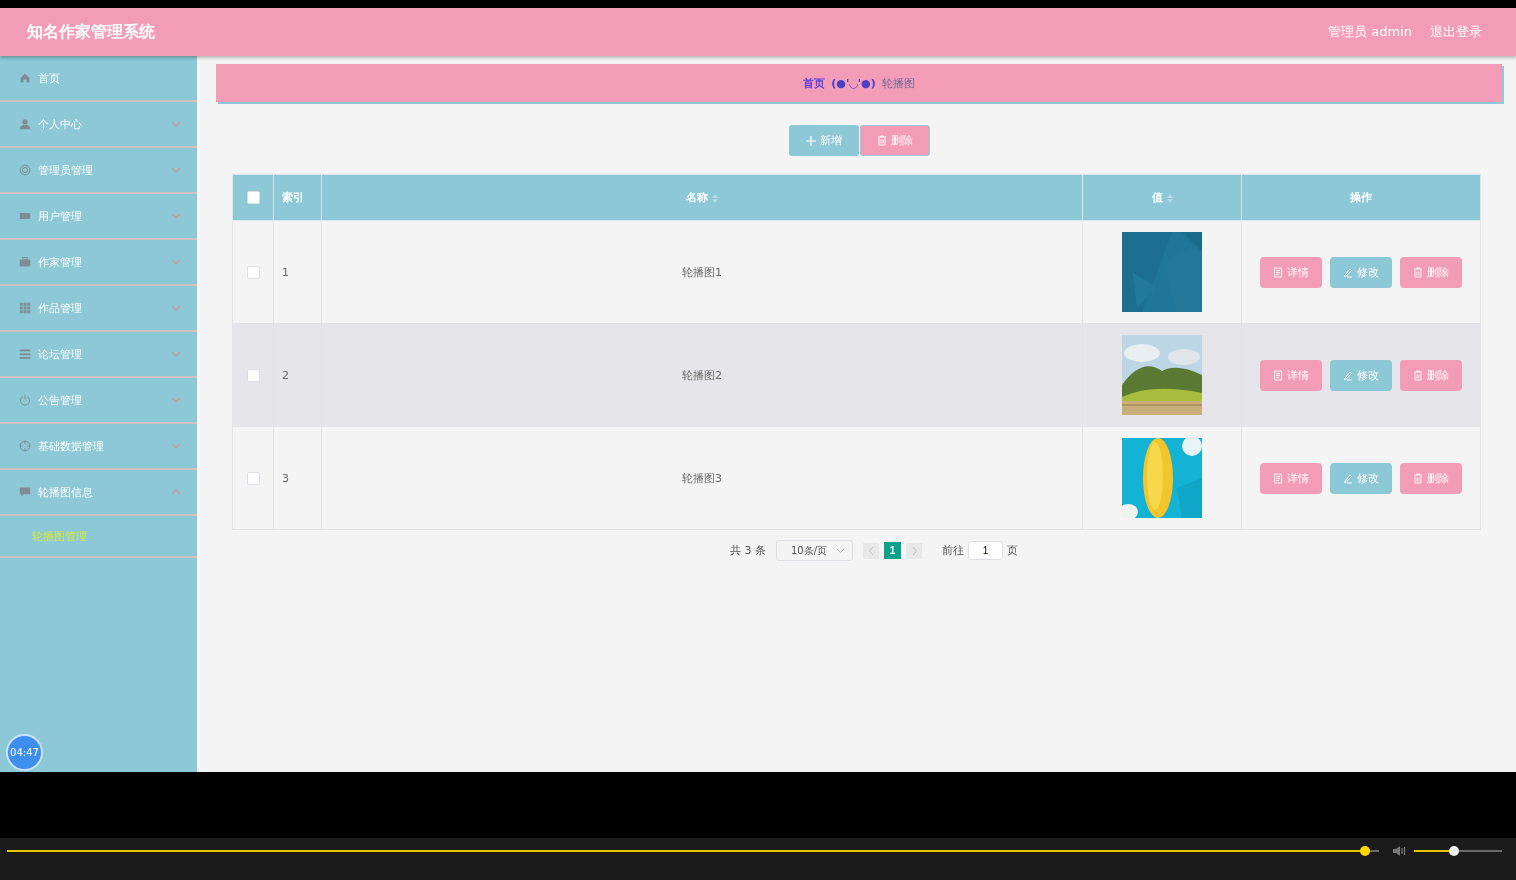 The height and width of the screenshot is (880, 1516). I want to click on sidebar-item: 用户管理, so click(98, 217).